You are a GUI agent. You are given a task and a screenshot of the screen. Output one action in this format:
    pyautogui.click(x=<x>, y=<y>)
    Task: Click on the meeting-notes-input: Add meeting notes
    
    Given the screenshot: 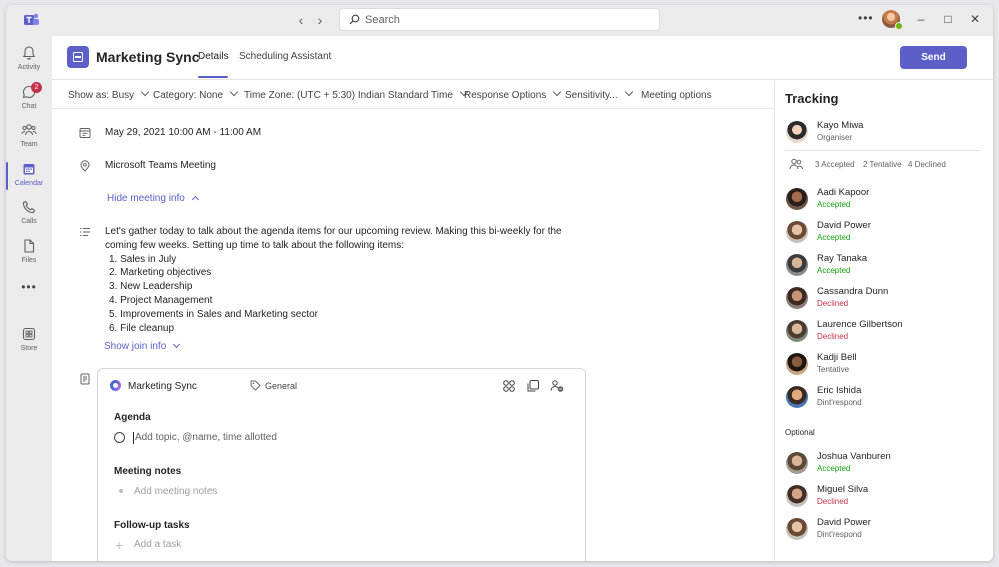 What is the action you would take?
    pyautogui.click(x=175, y=491)
    